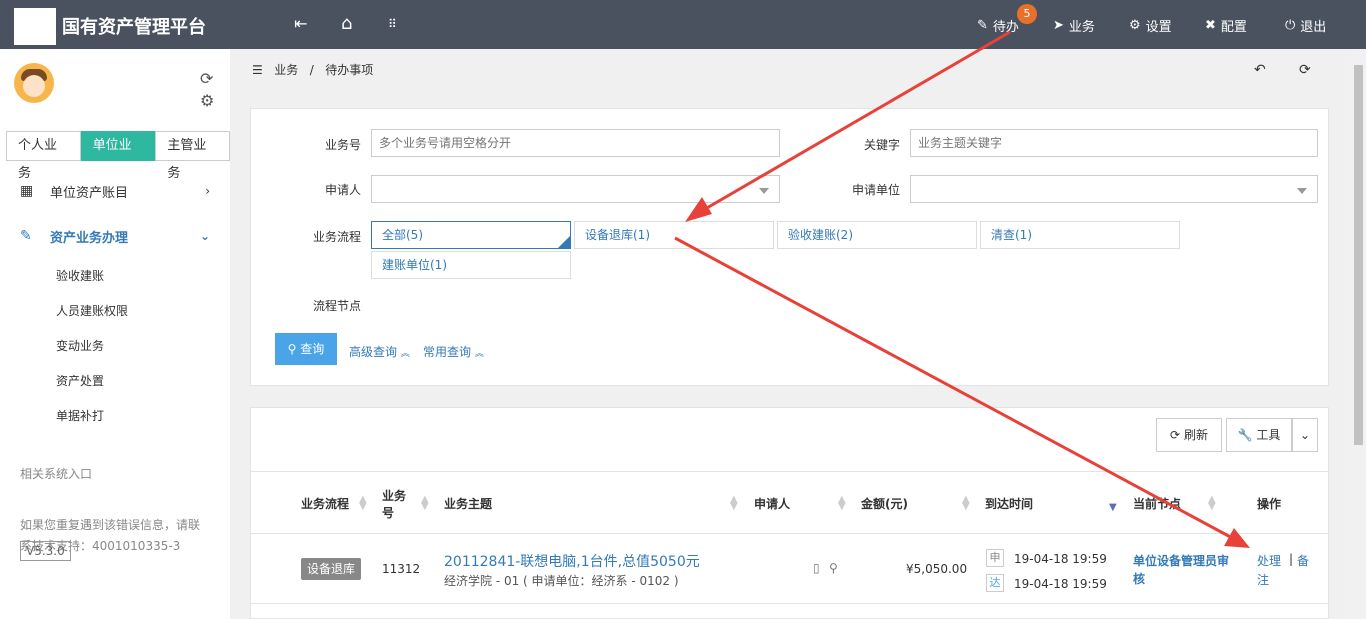 This screenshot has width=1366, height=619. Describe the element at coordinates (1157, 503) in the screenshot. I see `th-node: 当前节点` at that location.